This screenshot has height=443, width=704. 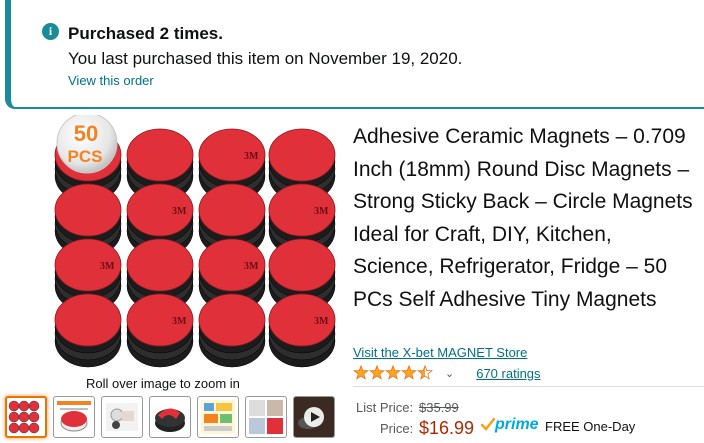 I want to click on chevron-down-icon: ⌄, so click(x=449, y=373).